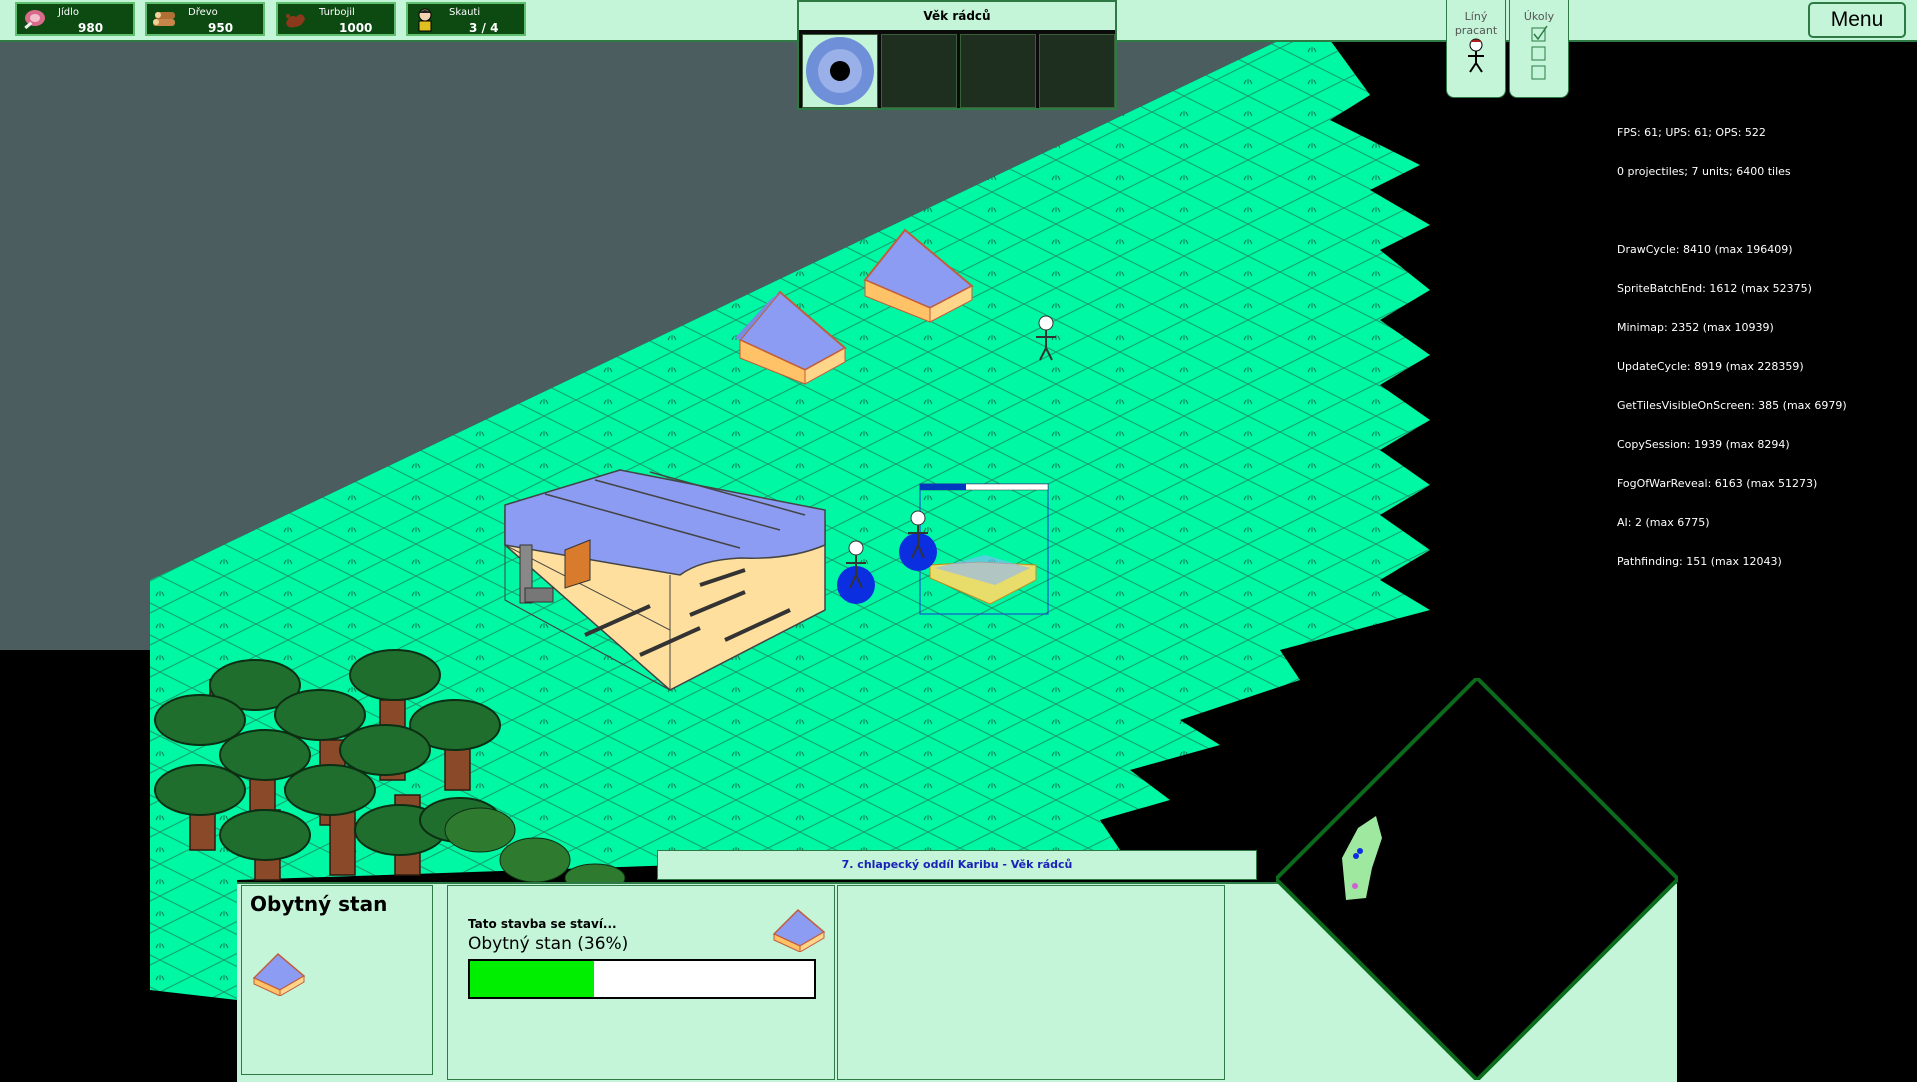 This screenshot has width=1917, height=1082. What do you see at coordinates (1705, 249) in the screenshot?
I see `debug-line: DrawCycle: 8410 (max 196409)` at bounding box center [1705, 249].